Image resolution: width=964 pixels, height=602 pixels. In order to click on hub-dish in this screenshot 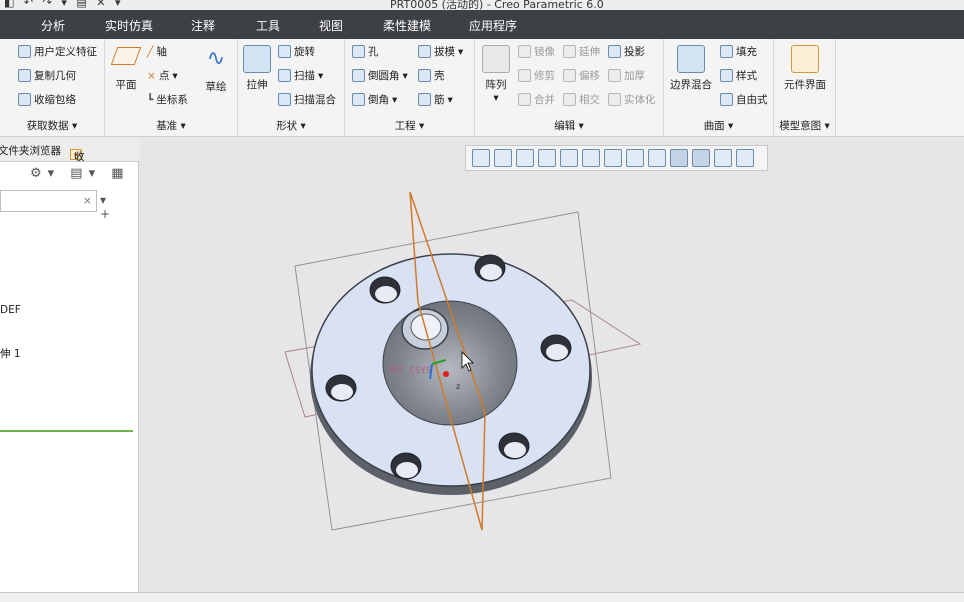, I will do `click(450, 363)`.